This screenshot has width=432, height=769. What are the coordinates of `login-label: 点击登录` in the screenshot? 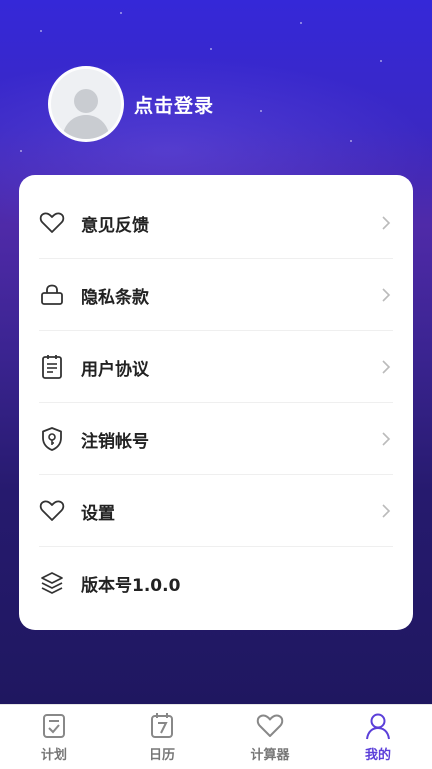 It's located at (174, 104).